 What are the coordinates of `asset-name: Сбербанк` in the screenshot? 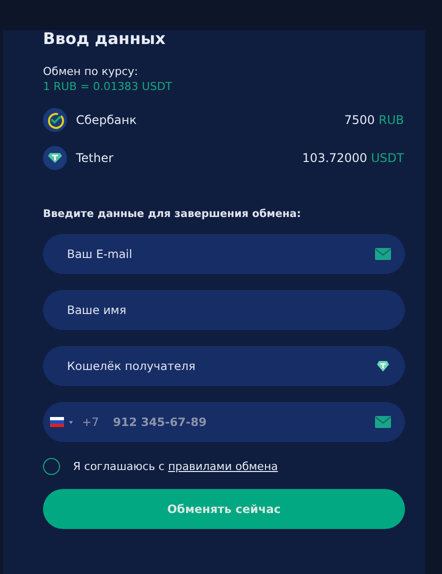 It's located at (107, 120).